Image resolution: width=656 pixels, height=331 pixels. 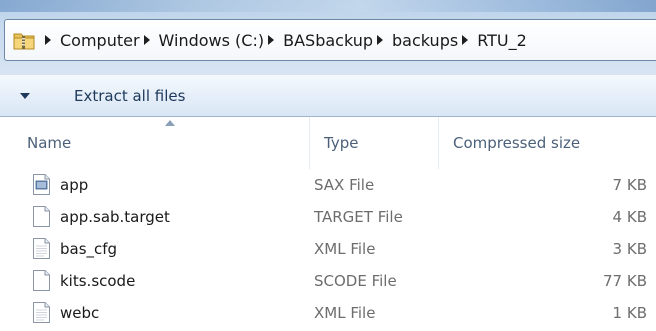 I want to click on file-type: SAX File, so click(x=344, y=185).